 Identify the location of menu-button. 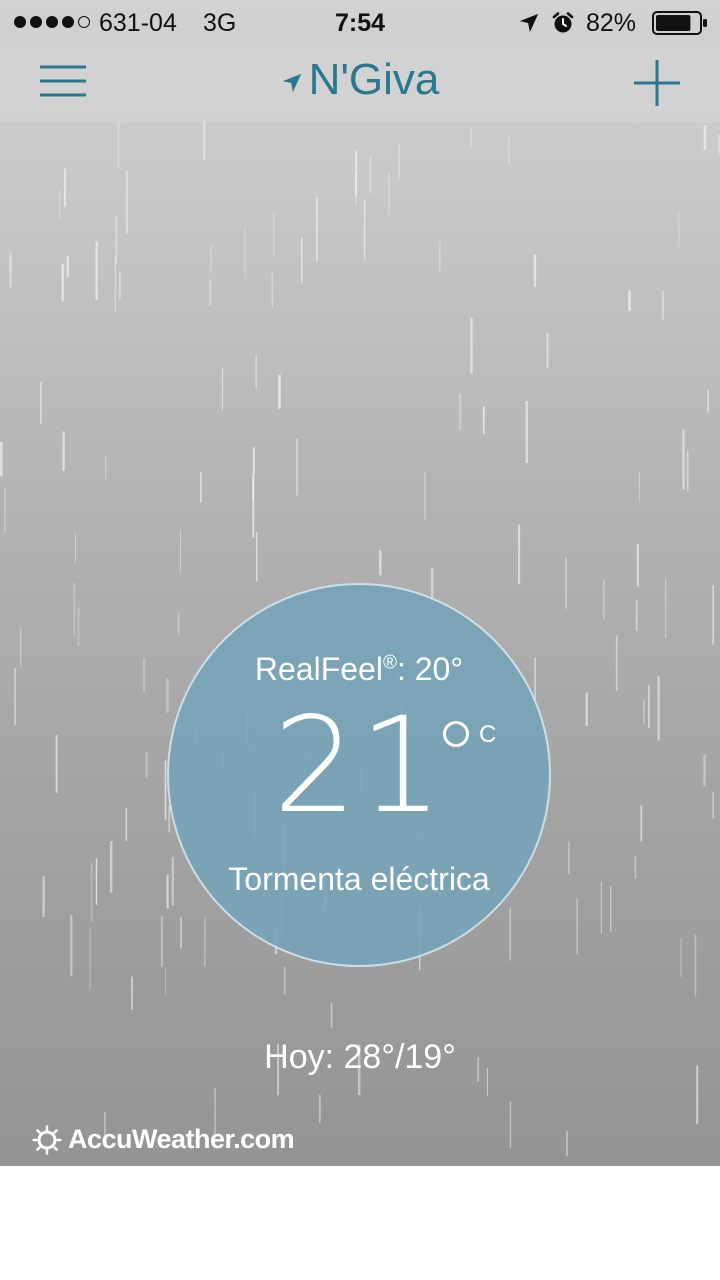
(63, 81).